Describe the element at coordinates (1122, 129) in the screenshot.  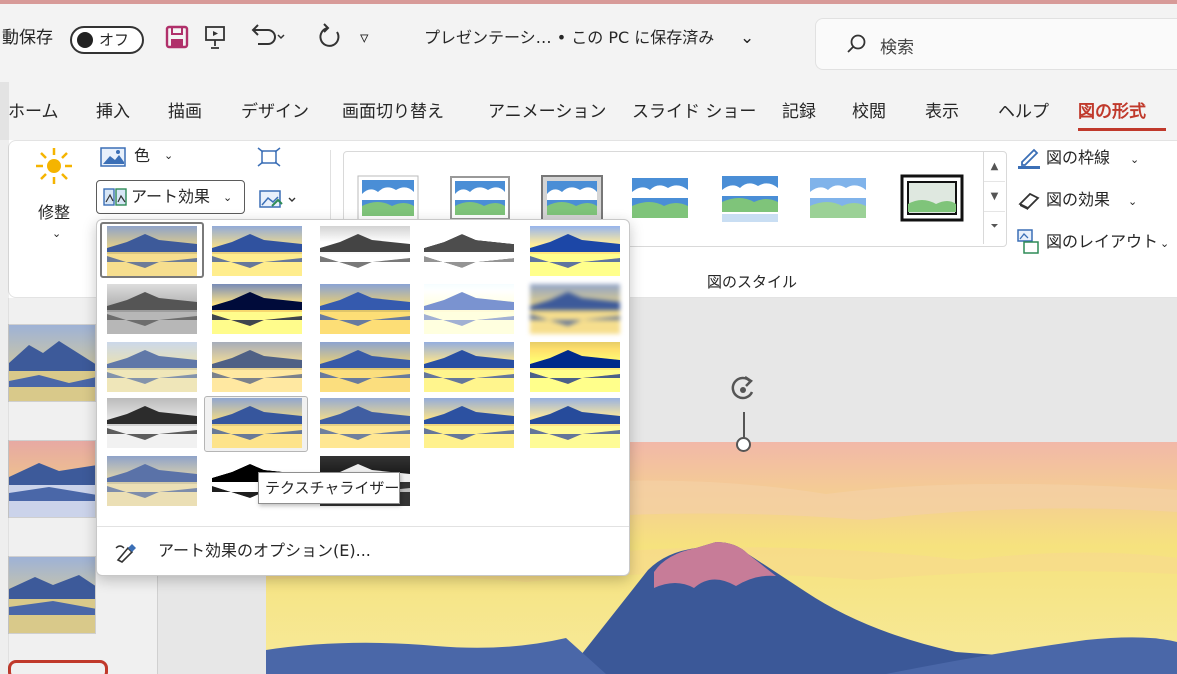
I see `active-tab-indicator` at that location.